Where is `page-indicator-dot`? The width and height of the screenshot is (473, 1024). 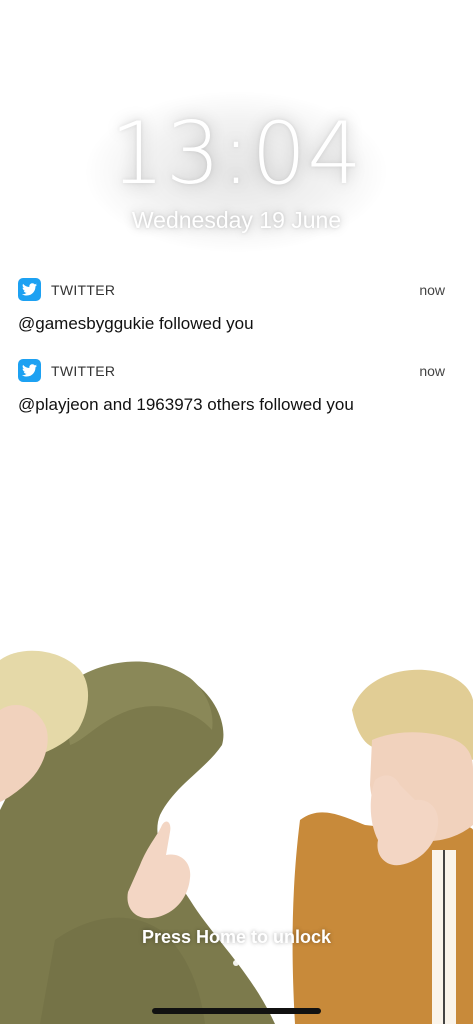
page-indicator-dot is located at coordinates (236, 963).